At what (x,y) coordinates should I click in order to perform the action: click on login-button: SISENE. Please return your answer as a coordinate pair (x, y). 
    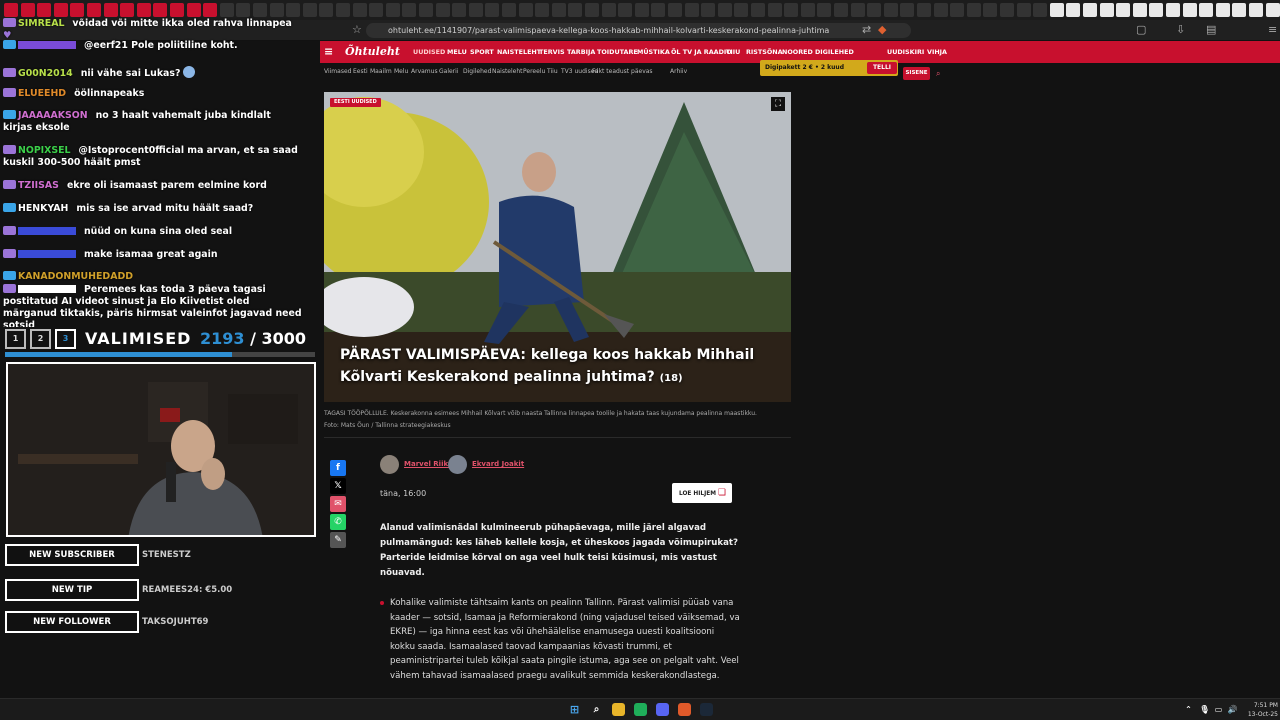
    Looking at the image, I should click on (916, 73).